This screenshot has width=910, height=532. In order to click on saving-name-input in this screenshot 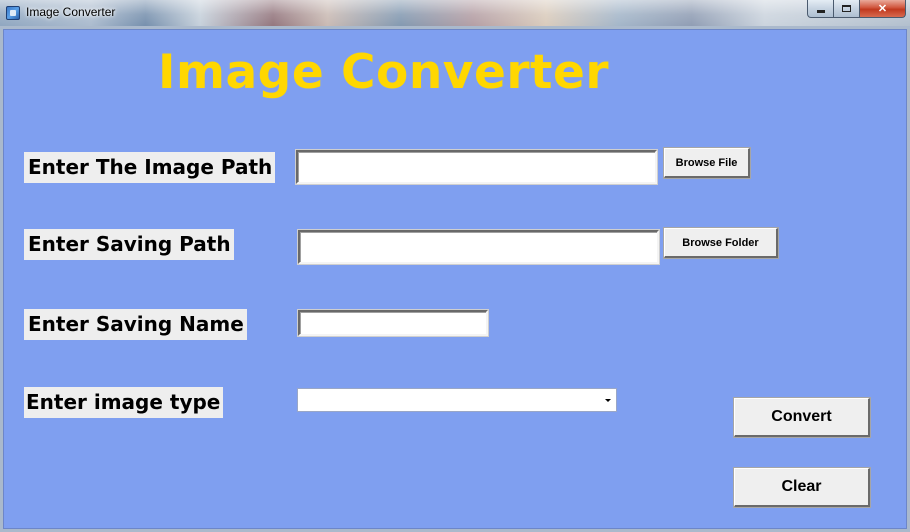, I will do `click(393, 323)`.